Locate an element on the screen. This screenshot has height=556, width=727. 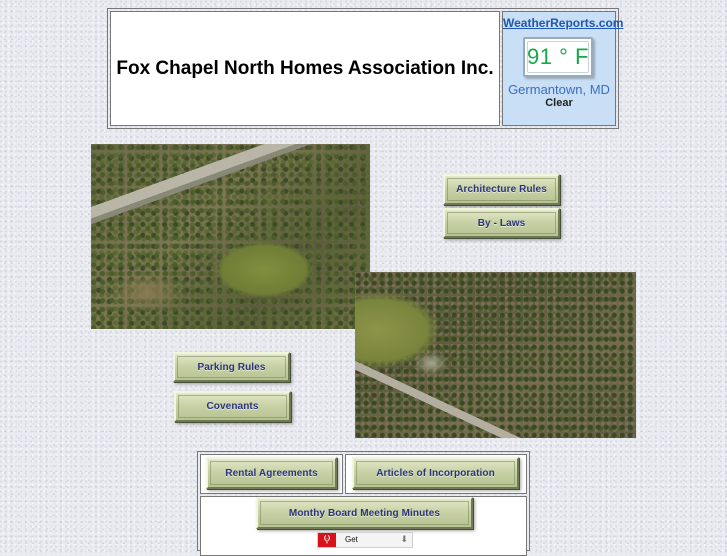
button-label: Rental Agreements is located at coordinates (271, 473).